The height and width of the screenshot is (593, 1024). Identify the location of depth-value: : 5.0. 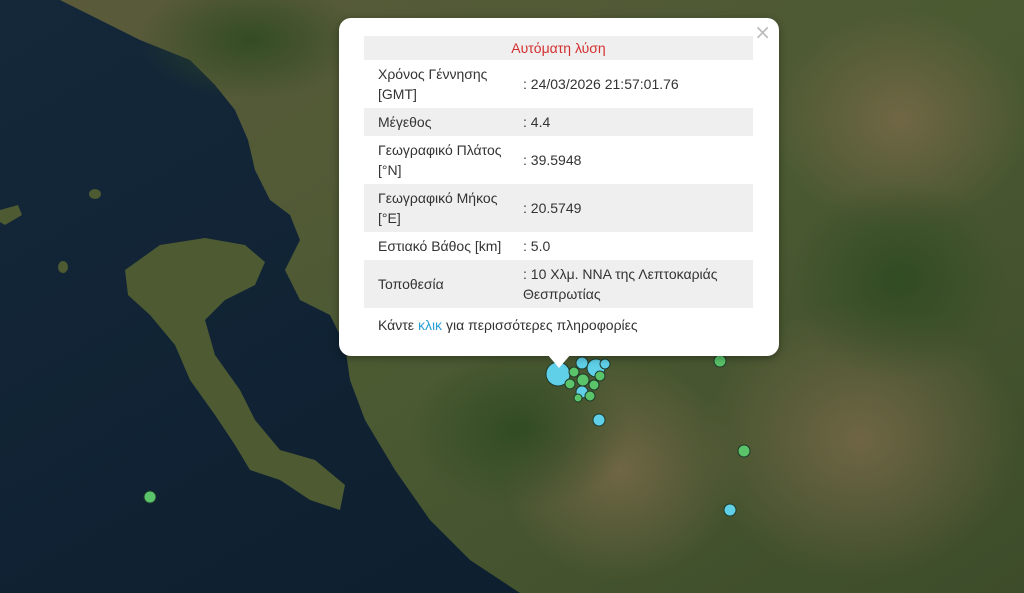
(537, 246).